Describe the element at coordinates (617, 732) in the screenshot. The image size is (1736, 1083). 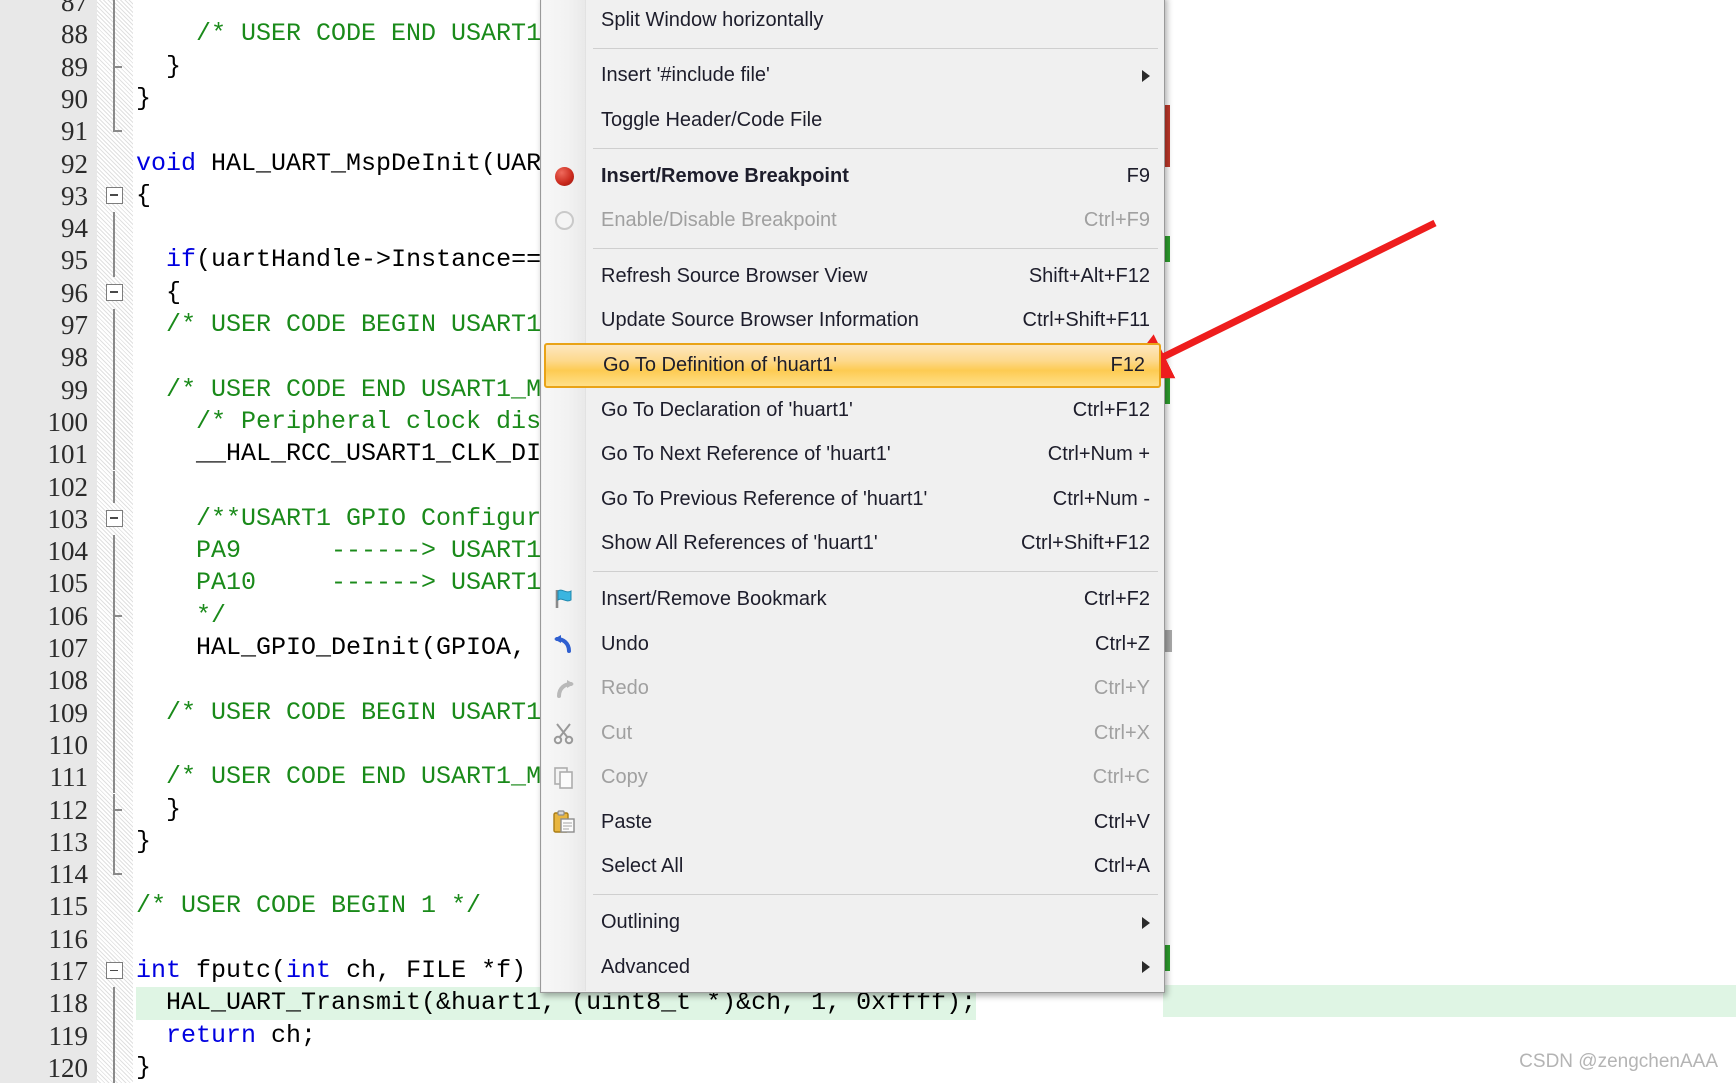
I see `menu-item-label: Cut` at that location.